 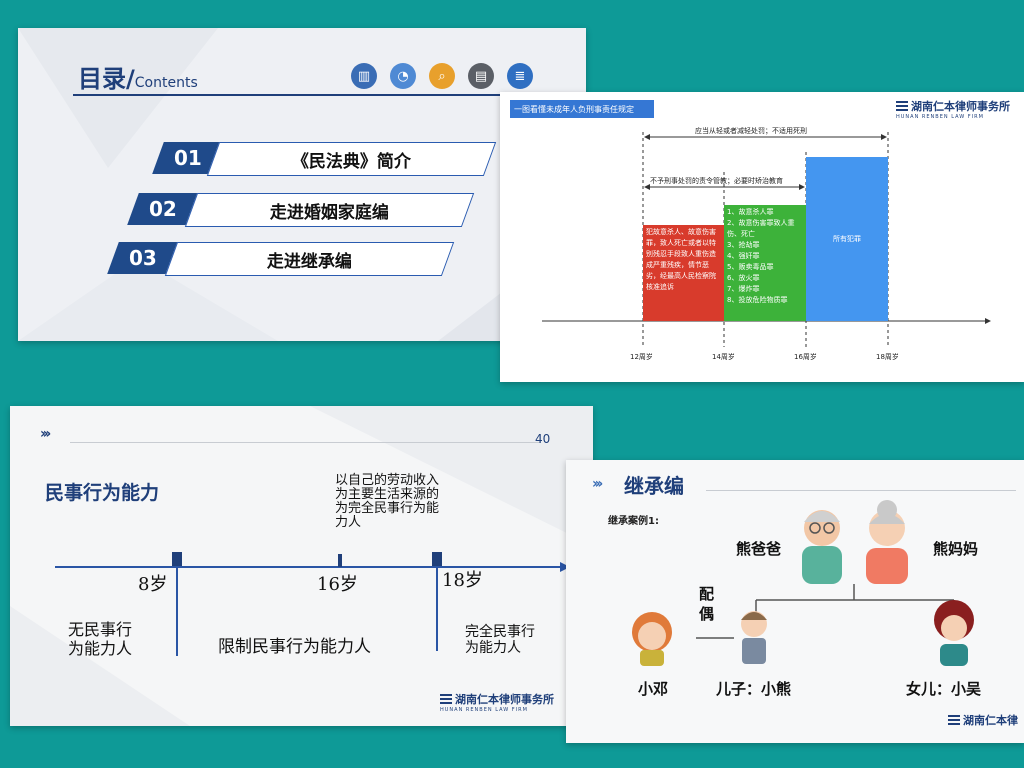 What do you see at coordinates (983, 720) in the screenshot?
I see `firm-logo: 湖南仁本律` at bounding box center [983, 720].